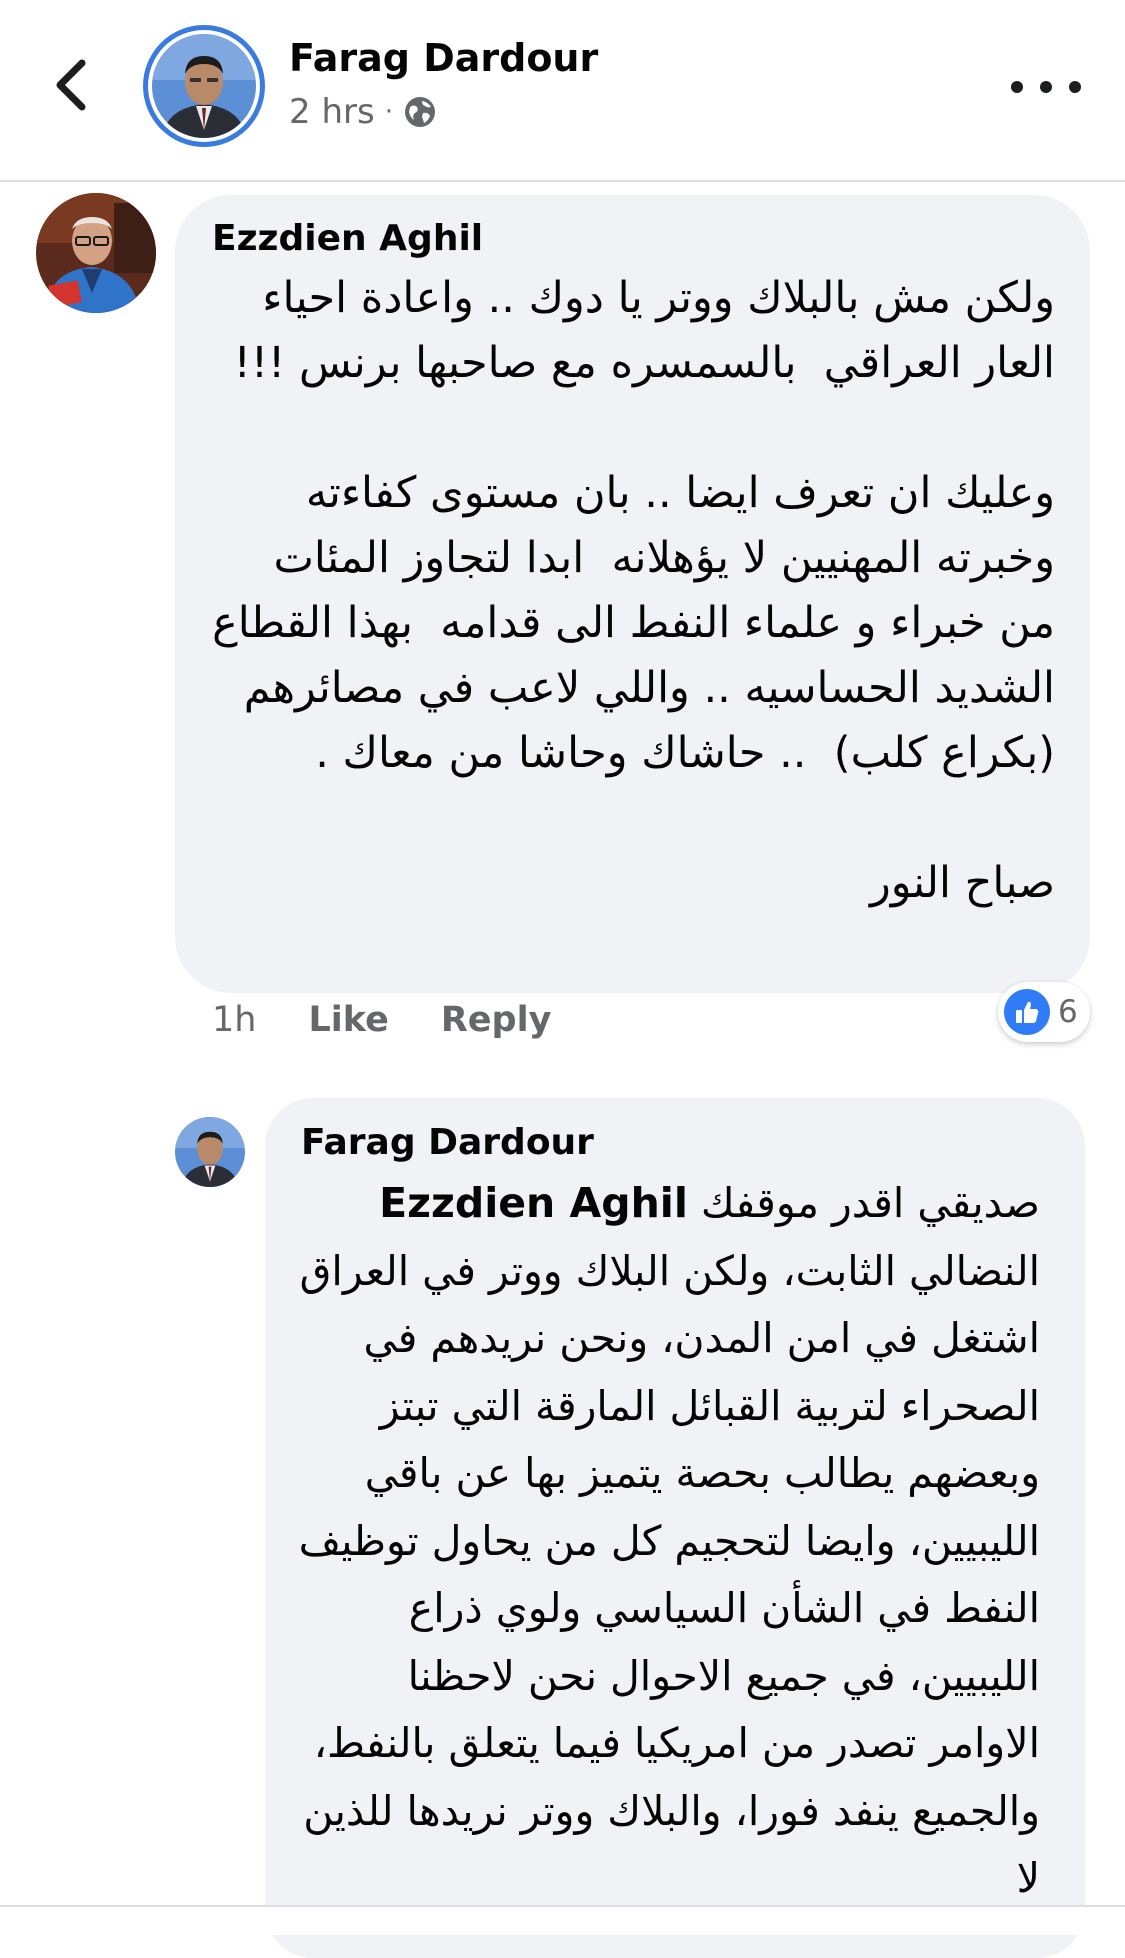 This screenshot has height=1958, width=1125. Describe the element at coordinates (234, 1020) in the screenshot. I see `comment-time: 1h` at that location.